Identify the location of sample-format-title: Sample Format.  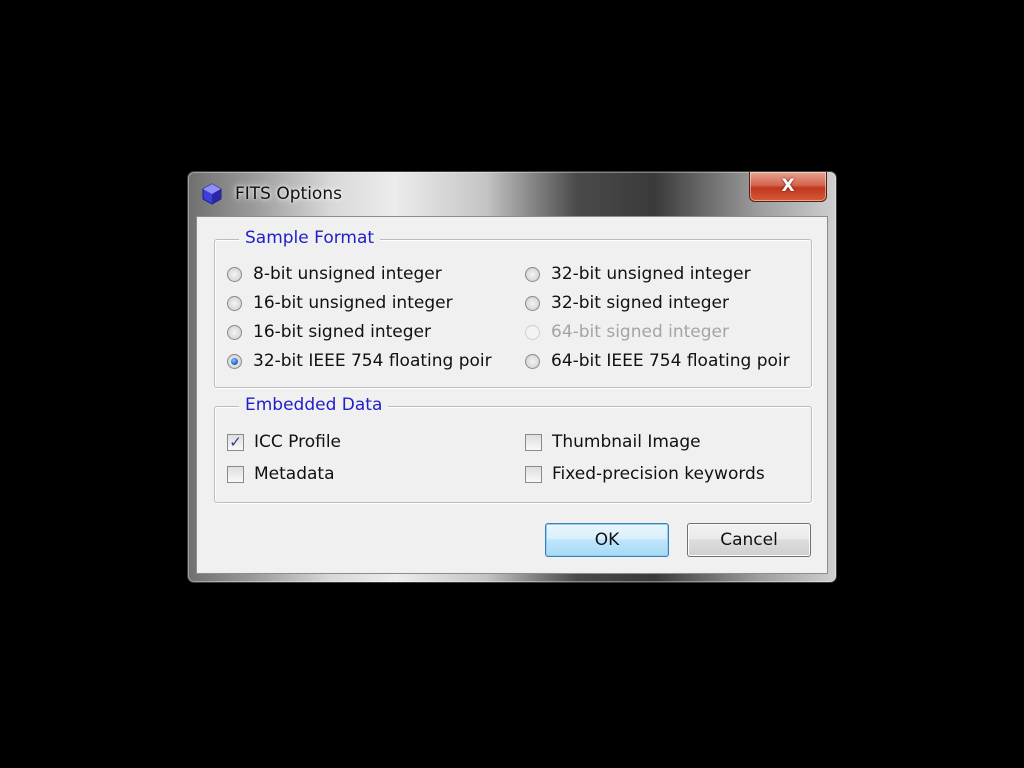
(310, 238).